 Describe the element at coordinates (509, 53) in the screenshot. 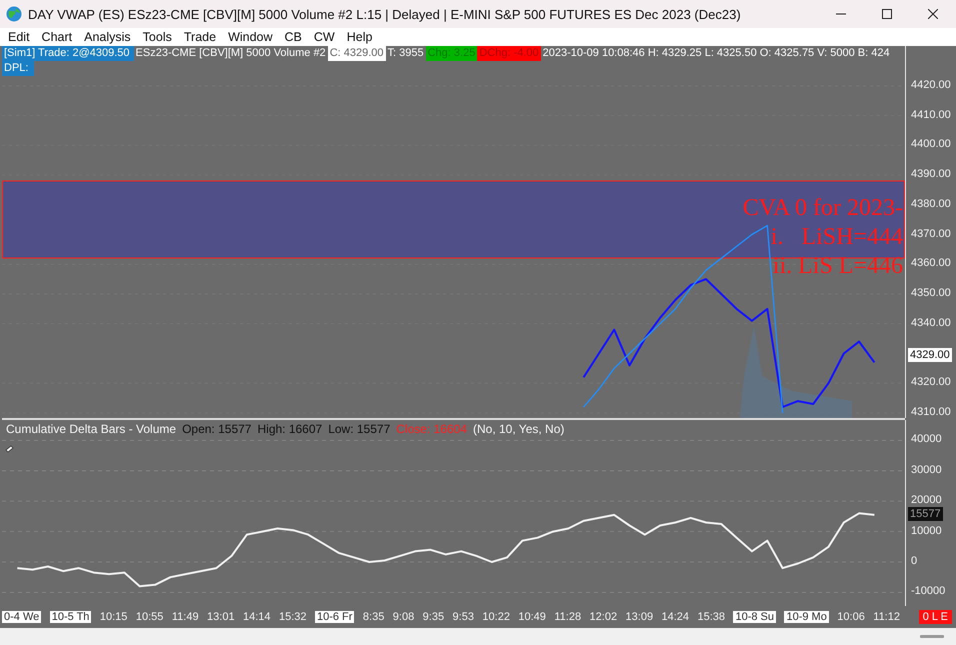

I see `info-field: DChg: -4.00` at that location.